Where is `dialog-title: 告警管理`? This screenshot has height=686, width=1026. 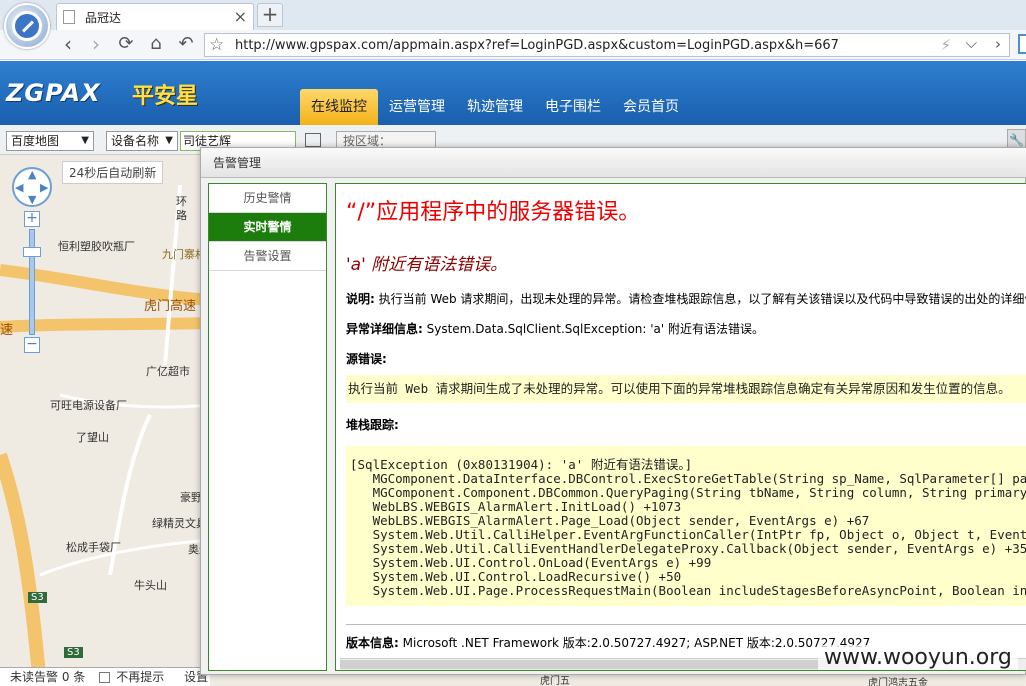
dialog-title: 告警管理 is located at coordinates (613, 163).